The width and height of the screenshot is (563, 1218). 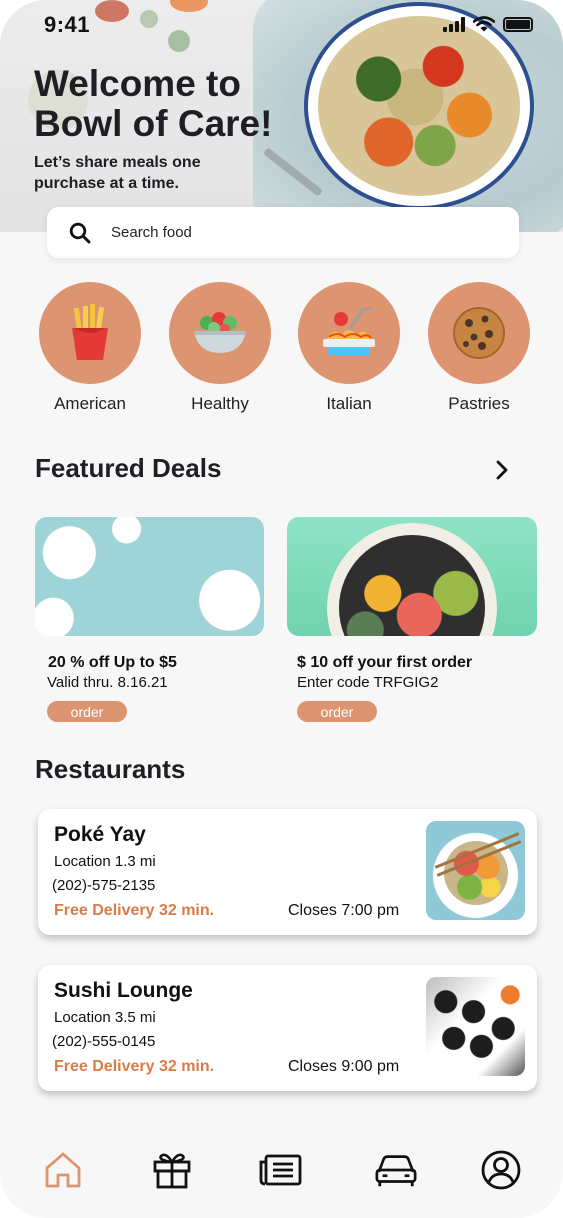 I want to click on restaurants-title: Restaurants, so click(x=110, y=769).